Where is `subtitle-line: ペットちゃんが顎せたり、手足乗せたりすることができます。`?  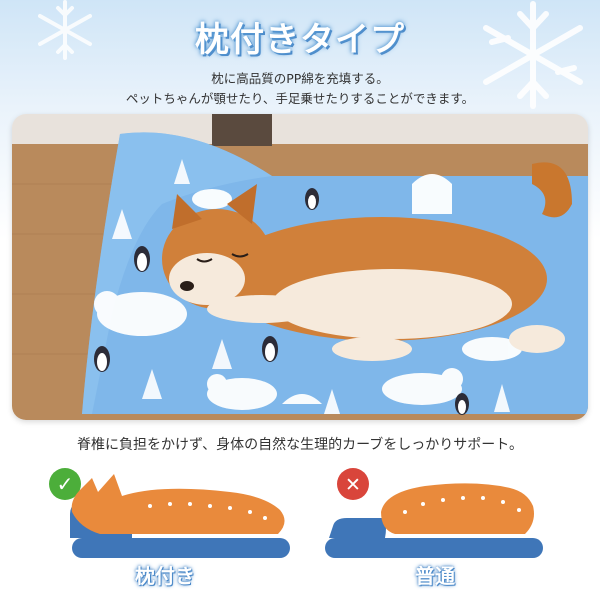
subtitle-line: ペットちゃんが顎せたり、手足乗せたりすることができます。 is located at coordinates (300, 98).